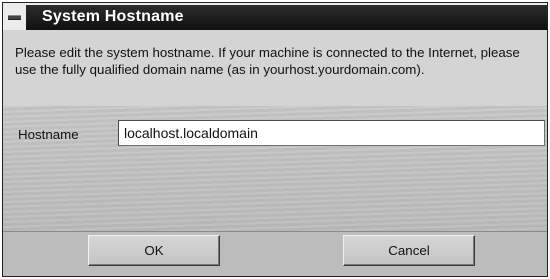 Image resolution: width=550 pixels, height=279 pixels. What do you see at coordinates (154, 250) in the screenshot?
I see `ok-button: OK` at bounding box center [154, 250].